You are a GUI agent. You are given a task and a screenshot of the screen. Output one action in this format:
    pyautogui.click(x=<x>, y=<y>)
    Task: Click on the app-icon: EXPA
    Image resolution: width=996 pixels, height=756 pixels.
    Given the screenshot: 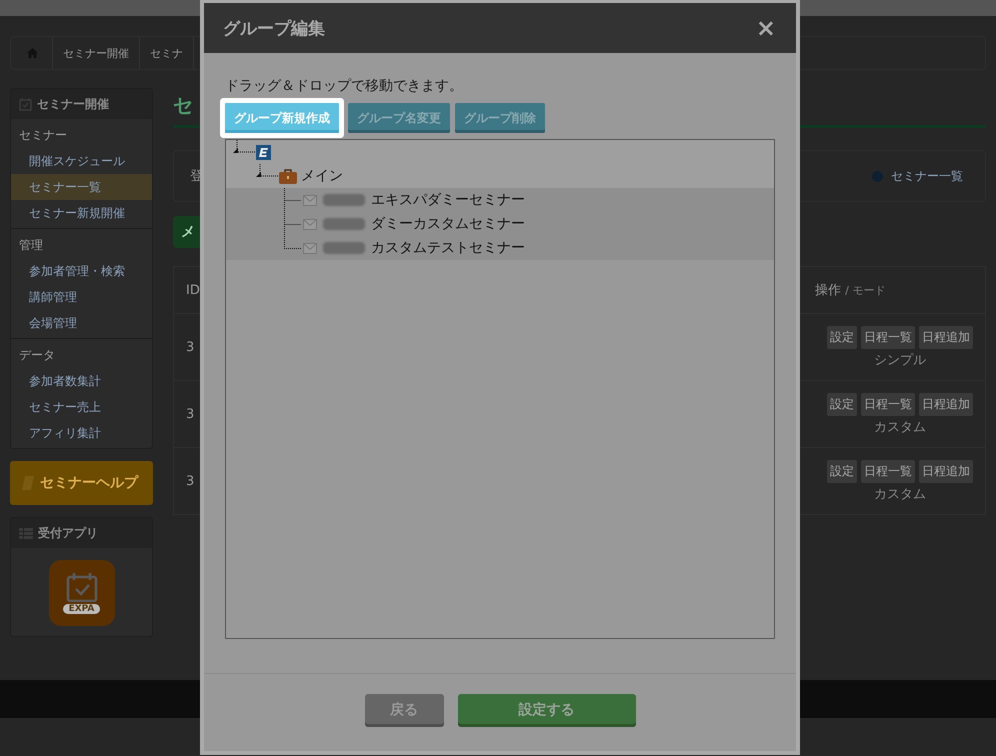 What is the action you would take?
    pyautogui.click(x=81, y=593)
    